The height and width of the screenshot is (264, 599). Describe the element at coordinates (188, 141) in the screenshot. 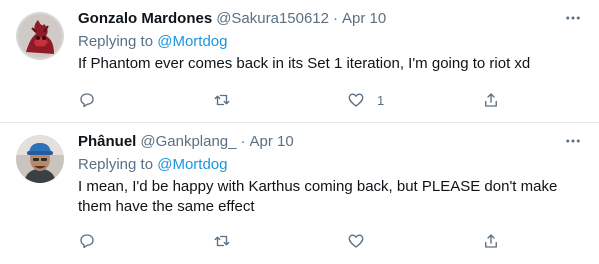

I see `user-handle: @Gankplang_` at that location.